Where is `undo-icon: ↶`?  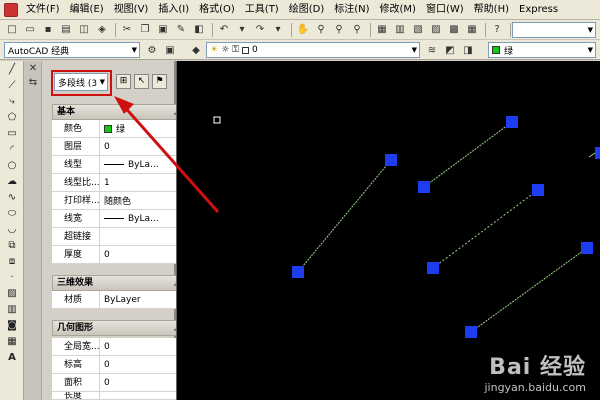
undo-icon: ↶ is located at coordinates (224, 30).